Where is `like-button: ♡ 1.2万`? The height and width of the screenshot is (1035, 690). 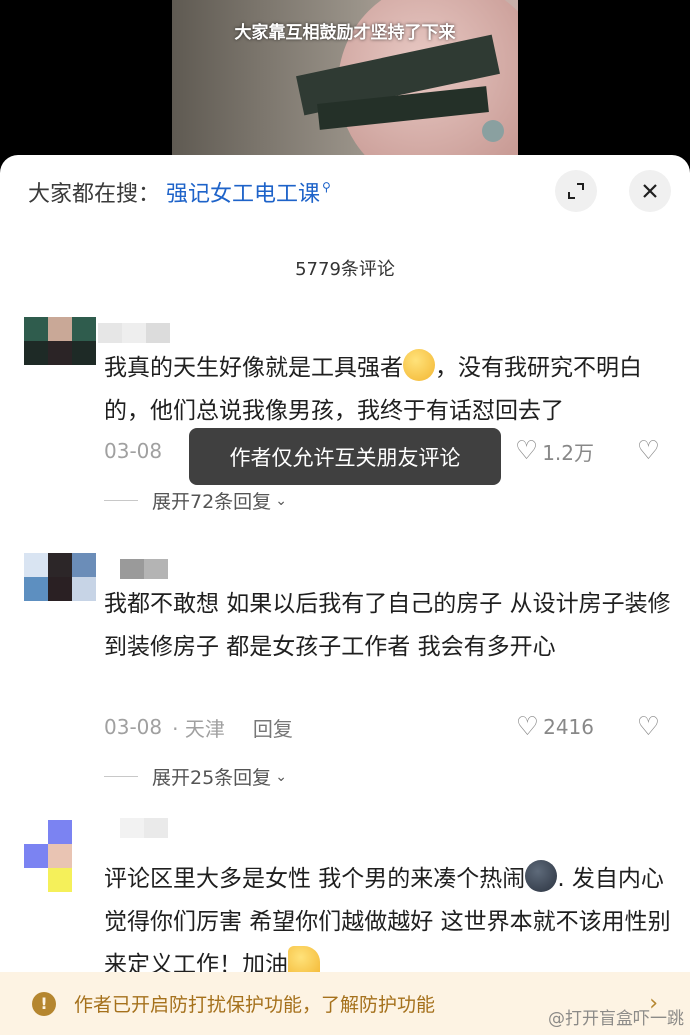
like-button: ♡ 1.2万 is located at coordinates (554, 451).